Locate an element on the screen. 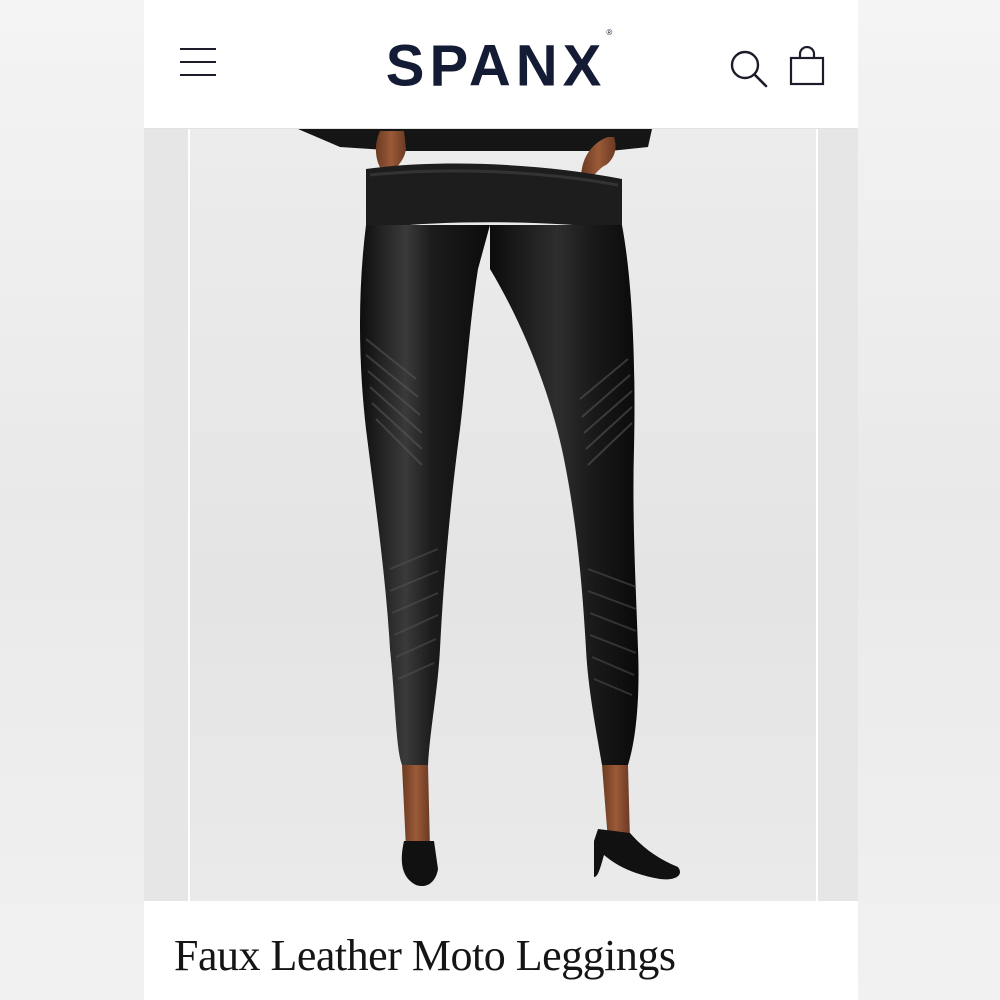 The width and height of the screenshot is (1000, 1000). site-header: SPANX® is located at coordinates (501, 64).